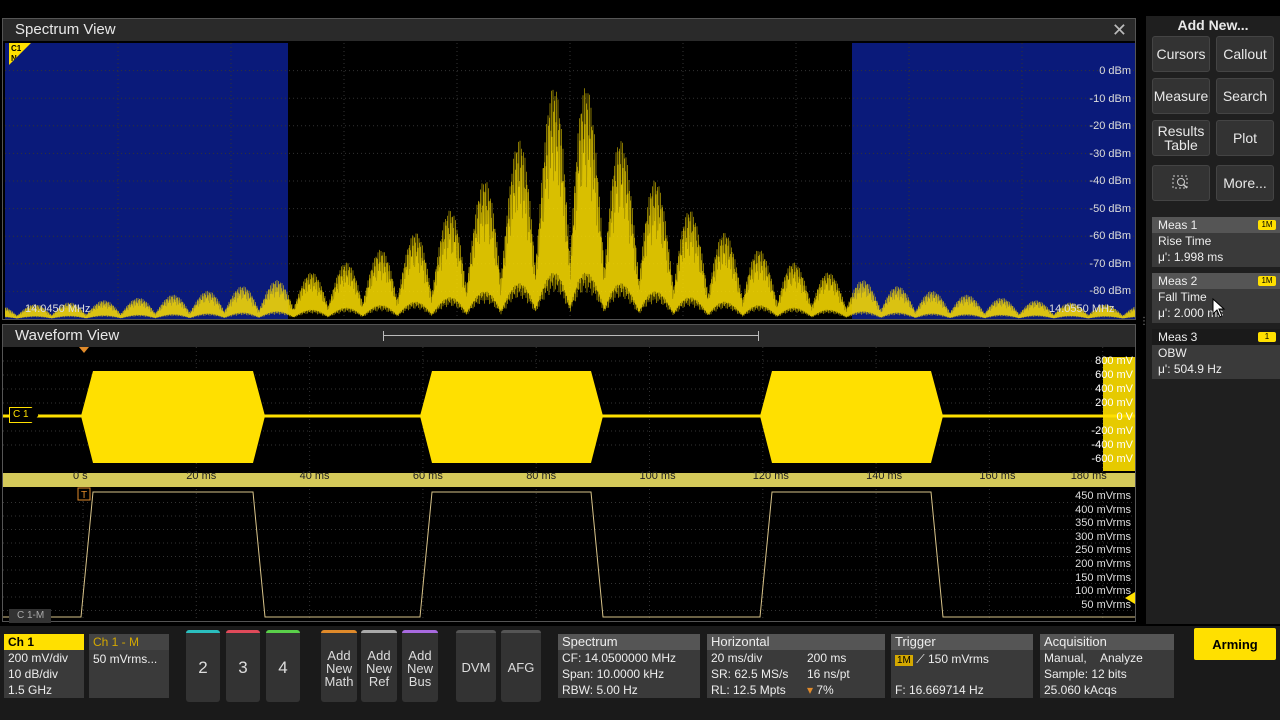 The width and height of the screenshot is (1280, 720). I want to click on measure-button: Measure, so click(1181, 96).